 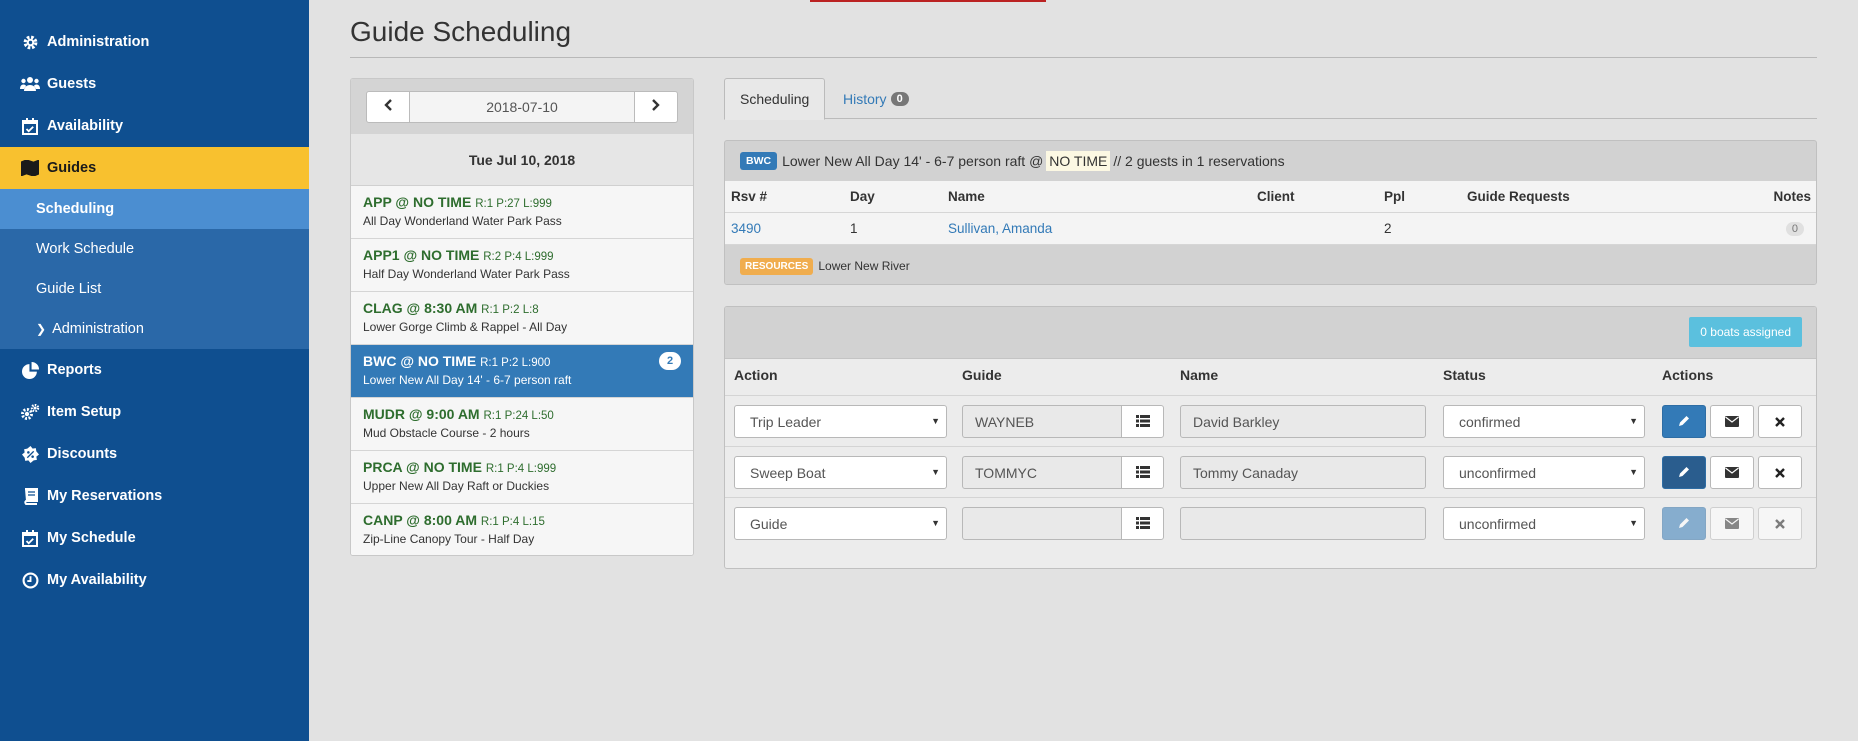 I want to click on sidebar-item-administration: Administration, so click(x=154, y=42).